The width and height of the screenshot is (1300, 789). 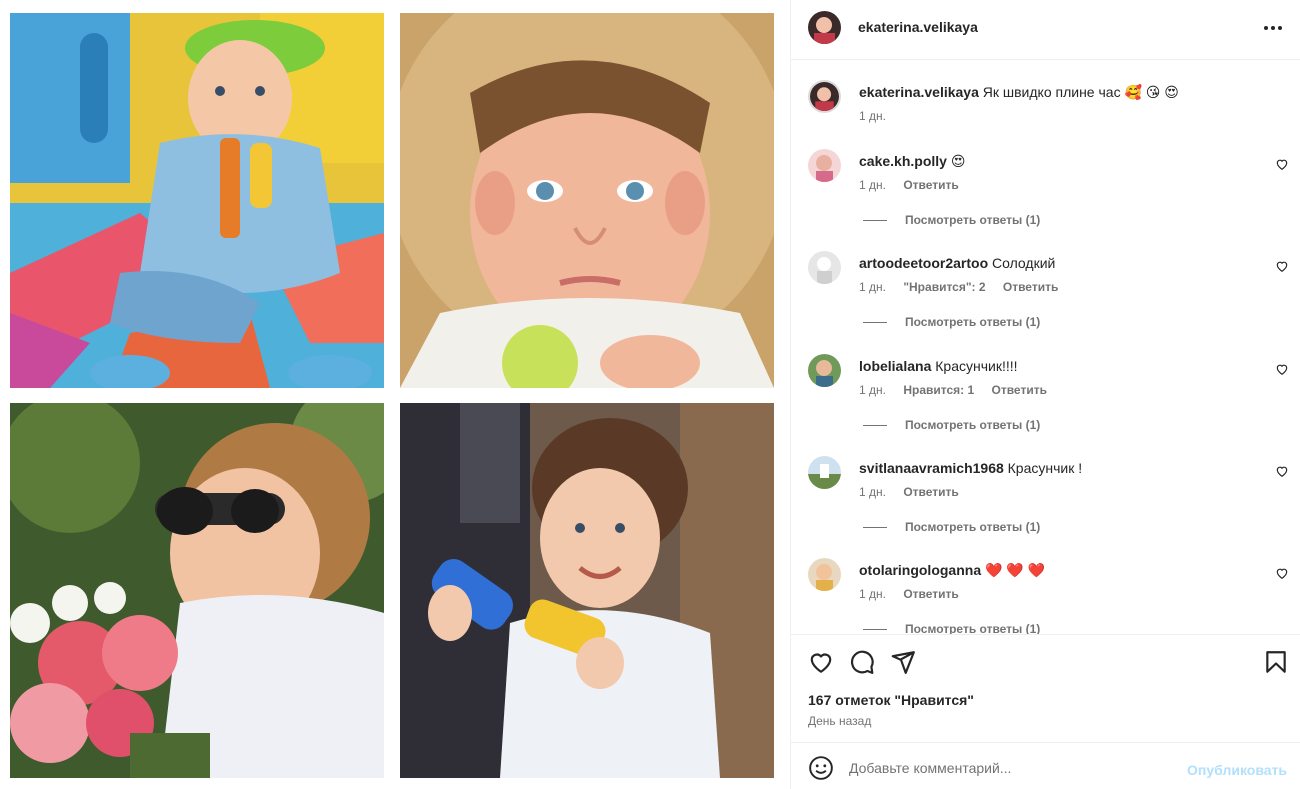 I want to click on comment-body: svitlanaavramich1968 Красунчик !, so click(x=970, y=468).